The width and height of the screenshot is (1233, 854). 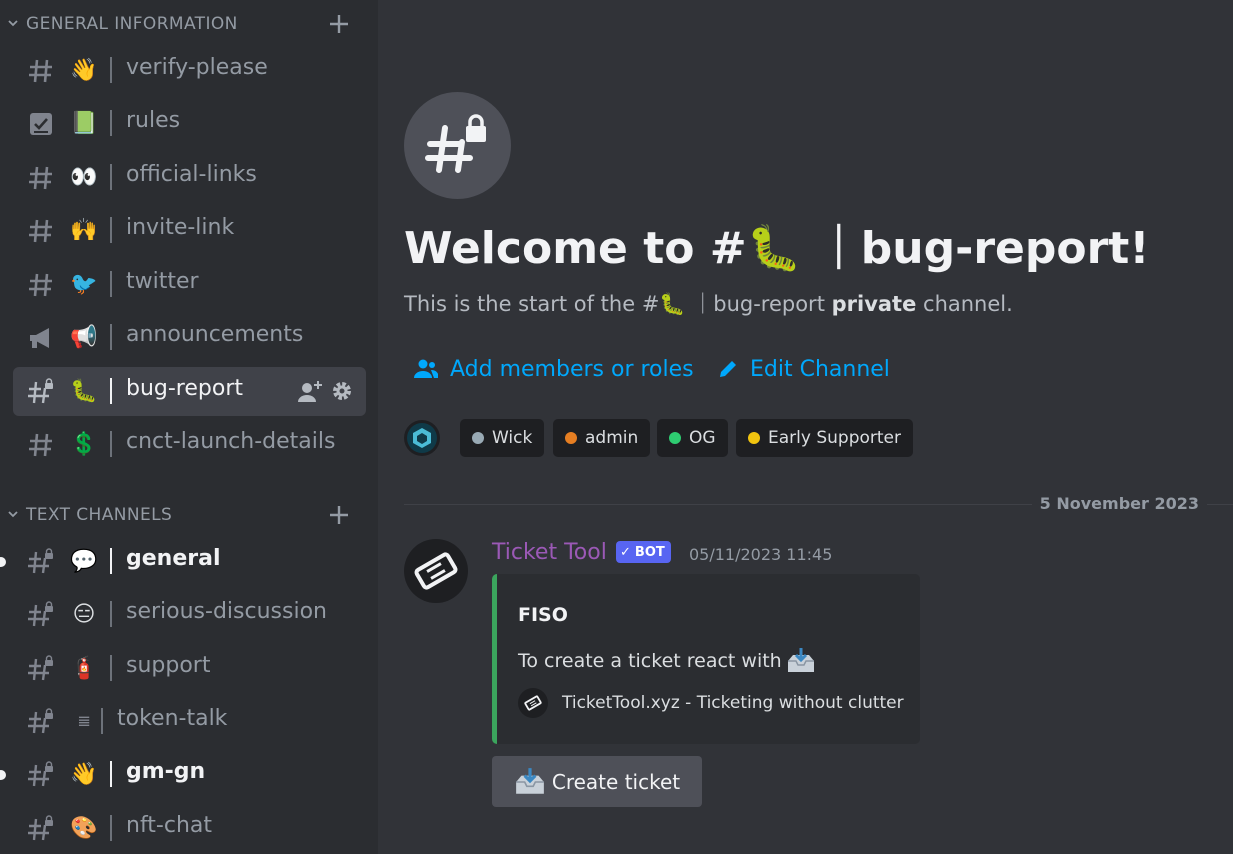 I want to click on channel-name: twitter, so click(x=162, y=281).